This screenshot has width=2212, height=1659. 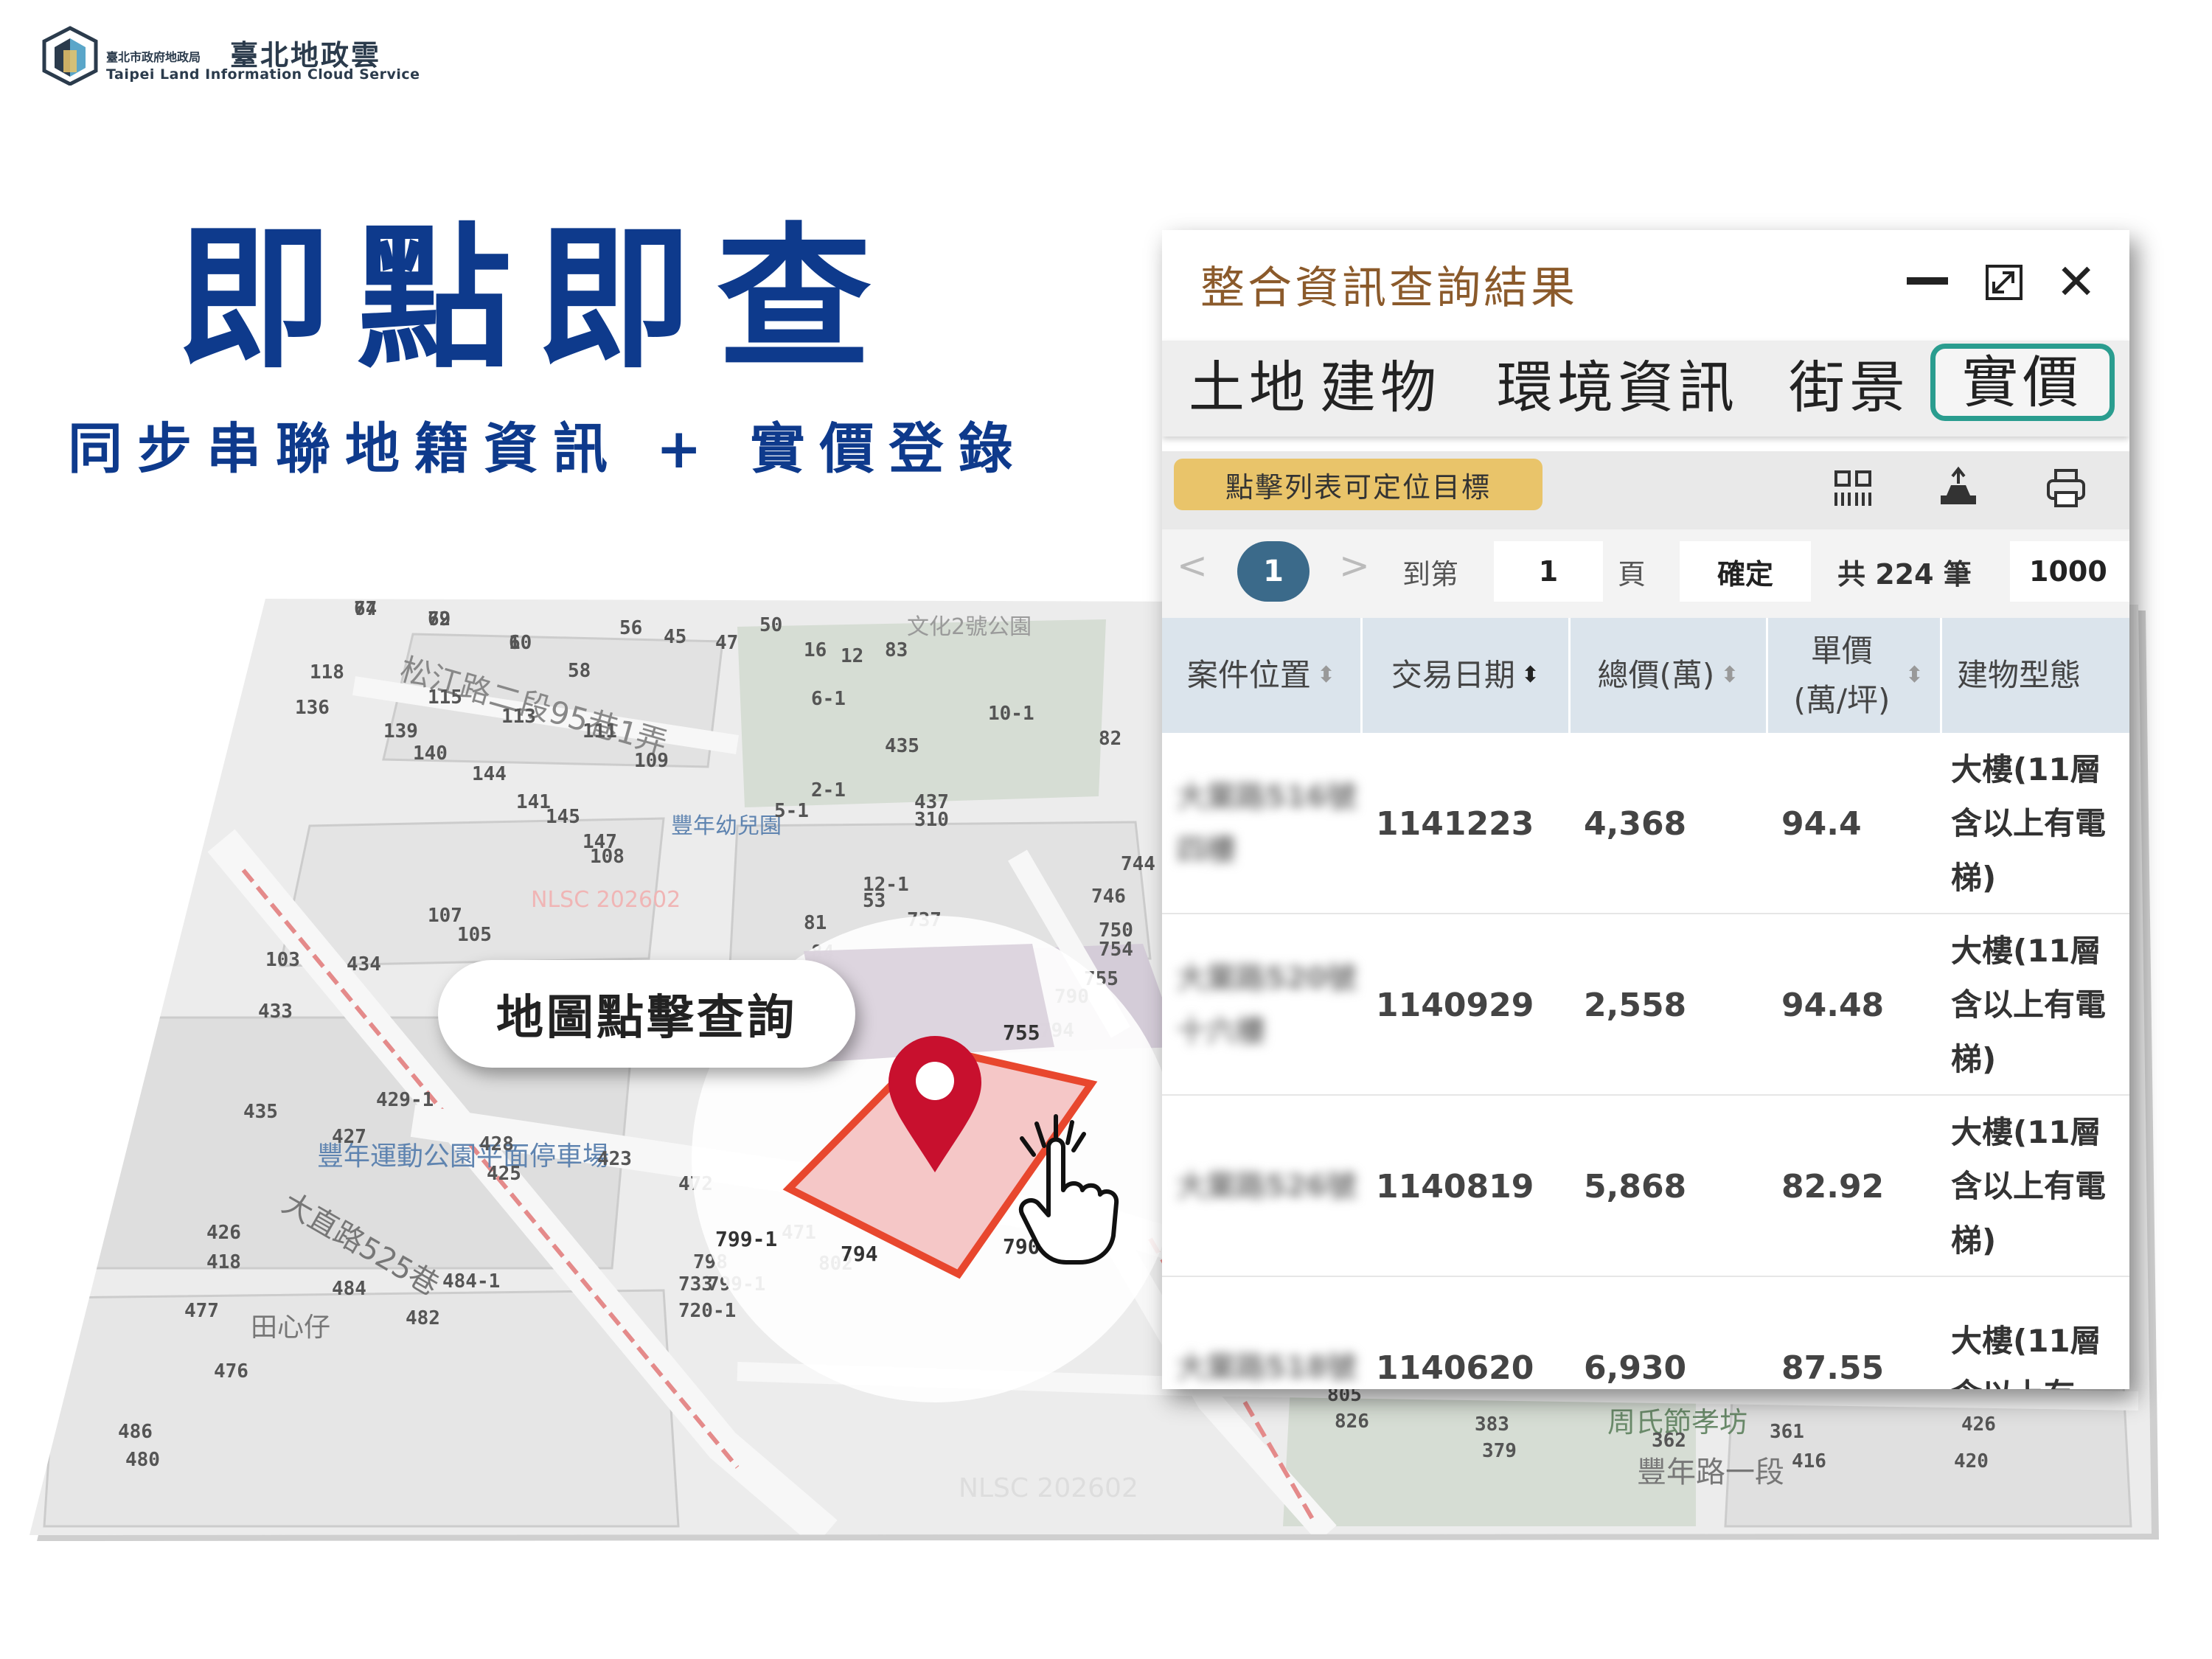 I want to click on table-row: 大業路526號 1140819 5,868 82.92 大樓(11層含以上有電梯), so click(x=1645, y=1186).